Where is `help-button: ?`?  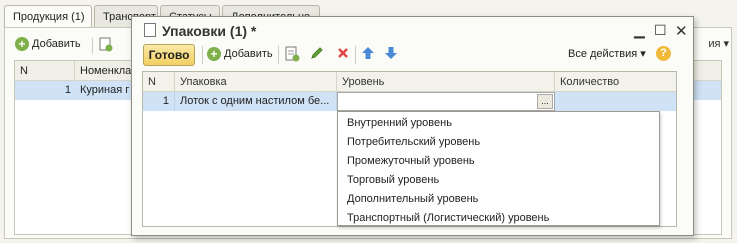
help-button: ? is located at coordinates (663, 53).